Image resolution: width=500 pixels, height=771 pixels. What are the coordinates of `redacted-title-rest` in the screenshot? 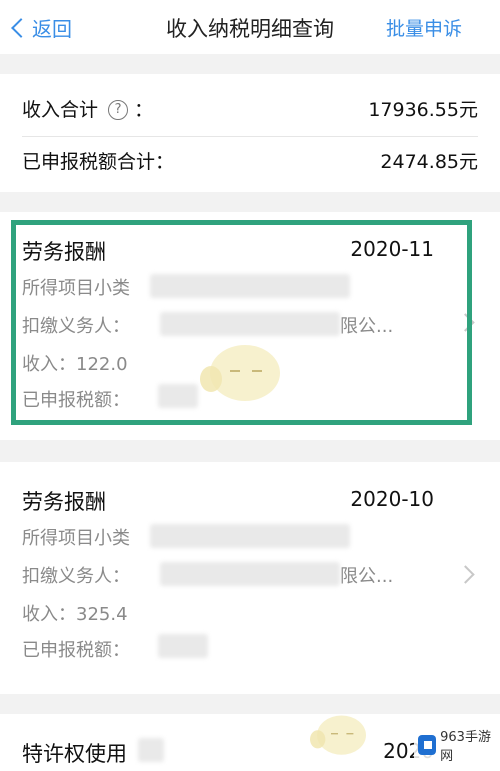 It's located at (151, 750).